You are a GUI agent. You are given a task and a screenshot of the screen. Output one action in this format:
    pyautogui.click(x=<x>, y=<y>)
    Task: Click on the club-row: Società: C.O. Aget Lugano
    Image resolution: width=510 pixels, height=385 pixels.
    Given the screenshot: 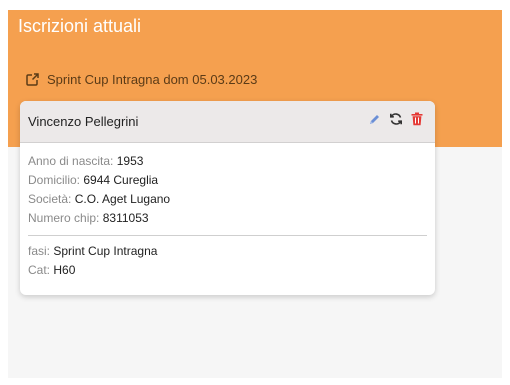 What is the action you would take?
    pyautogui.click(x=227, y=199)
    